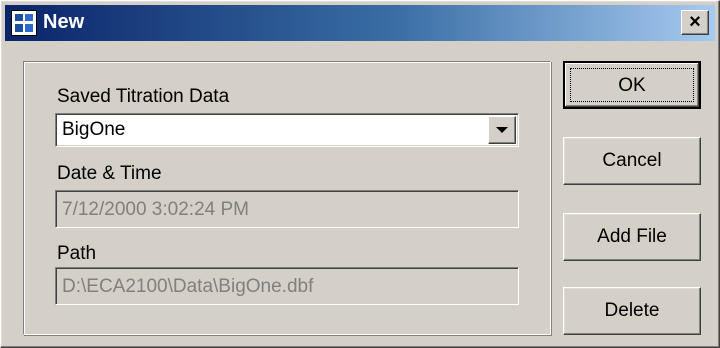 This screenshot has width=720, height=348. What do you see at coordinates (24, 23) in the screenshot?
I see `application-icon` at bounding box center [24, 23].